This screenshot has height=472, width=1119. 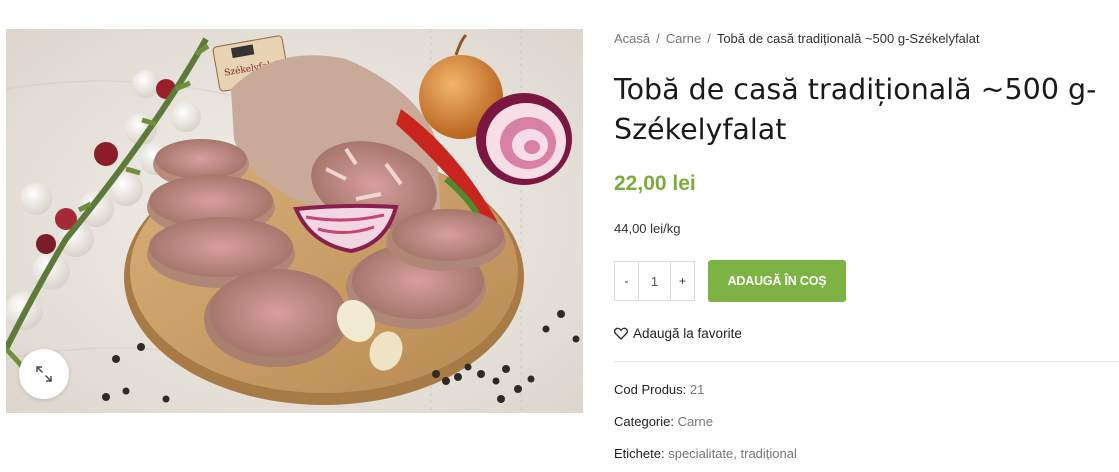 What do you see at coordinates (682, 281) in the screenshot?
I see `quantity-increase-button: +` at bounding box center [682, 281].